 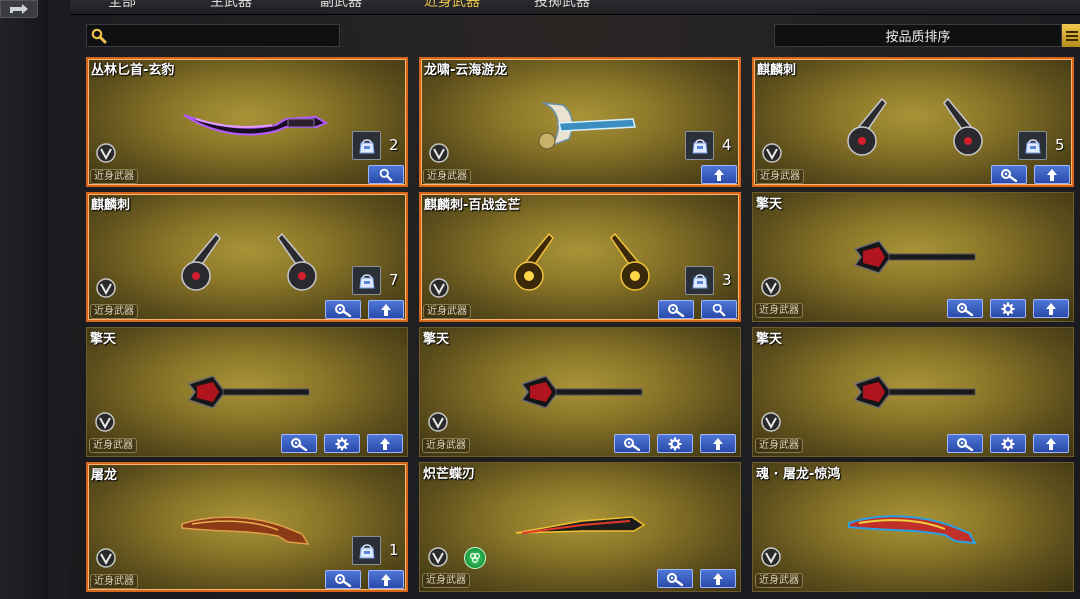 I want to click on item-count: 2, so click(x=394, y=145).